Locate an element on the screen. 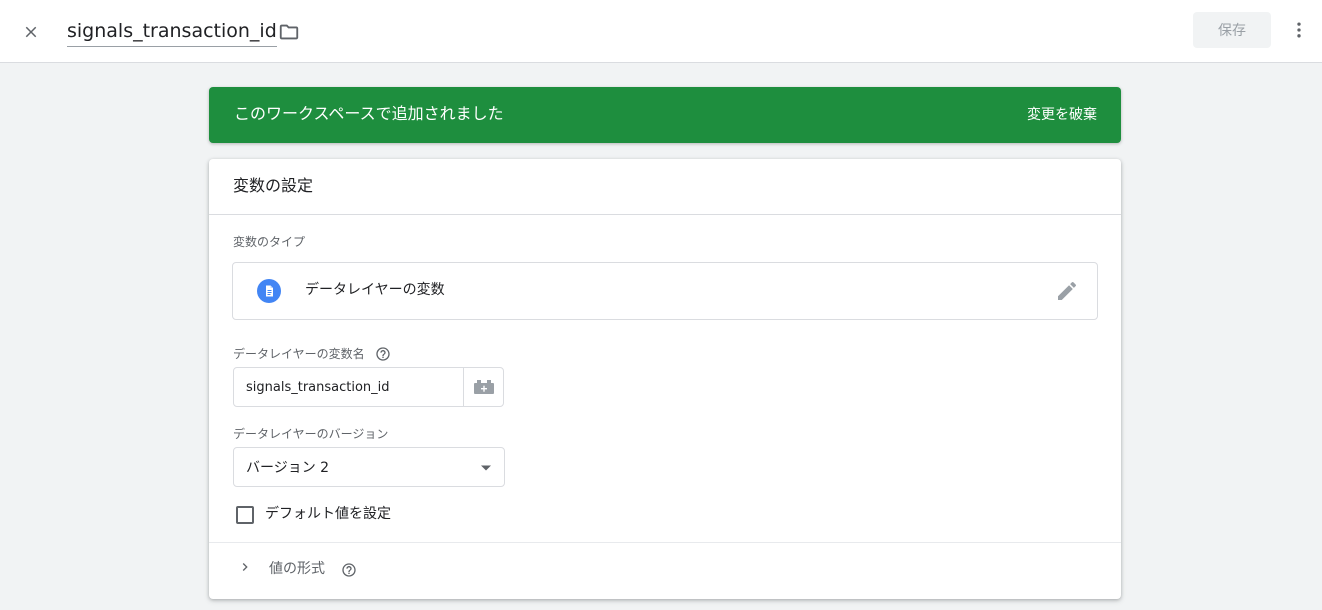 Image resolution: width=1322 pixels, height=610 pixels. variable-brick-icon is located at coordinates (483, 387).